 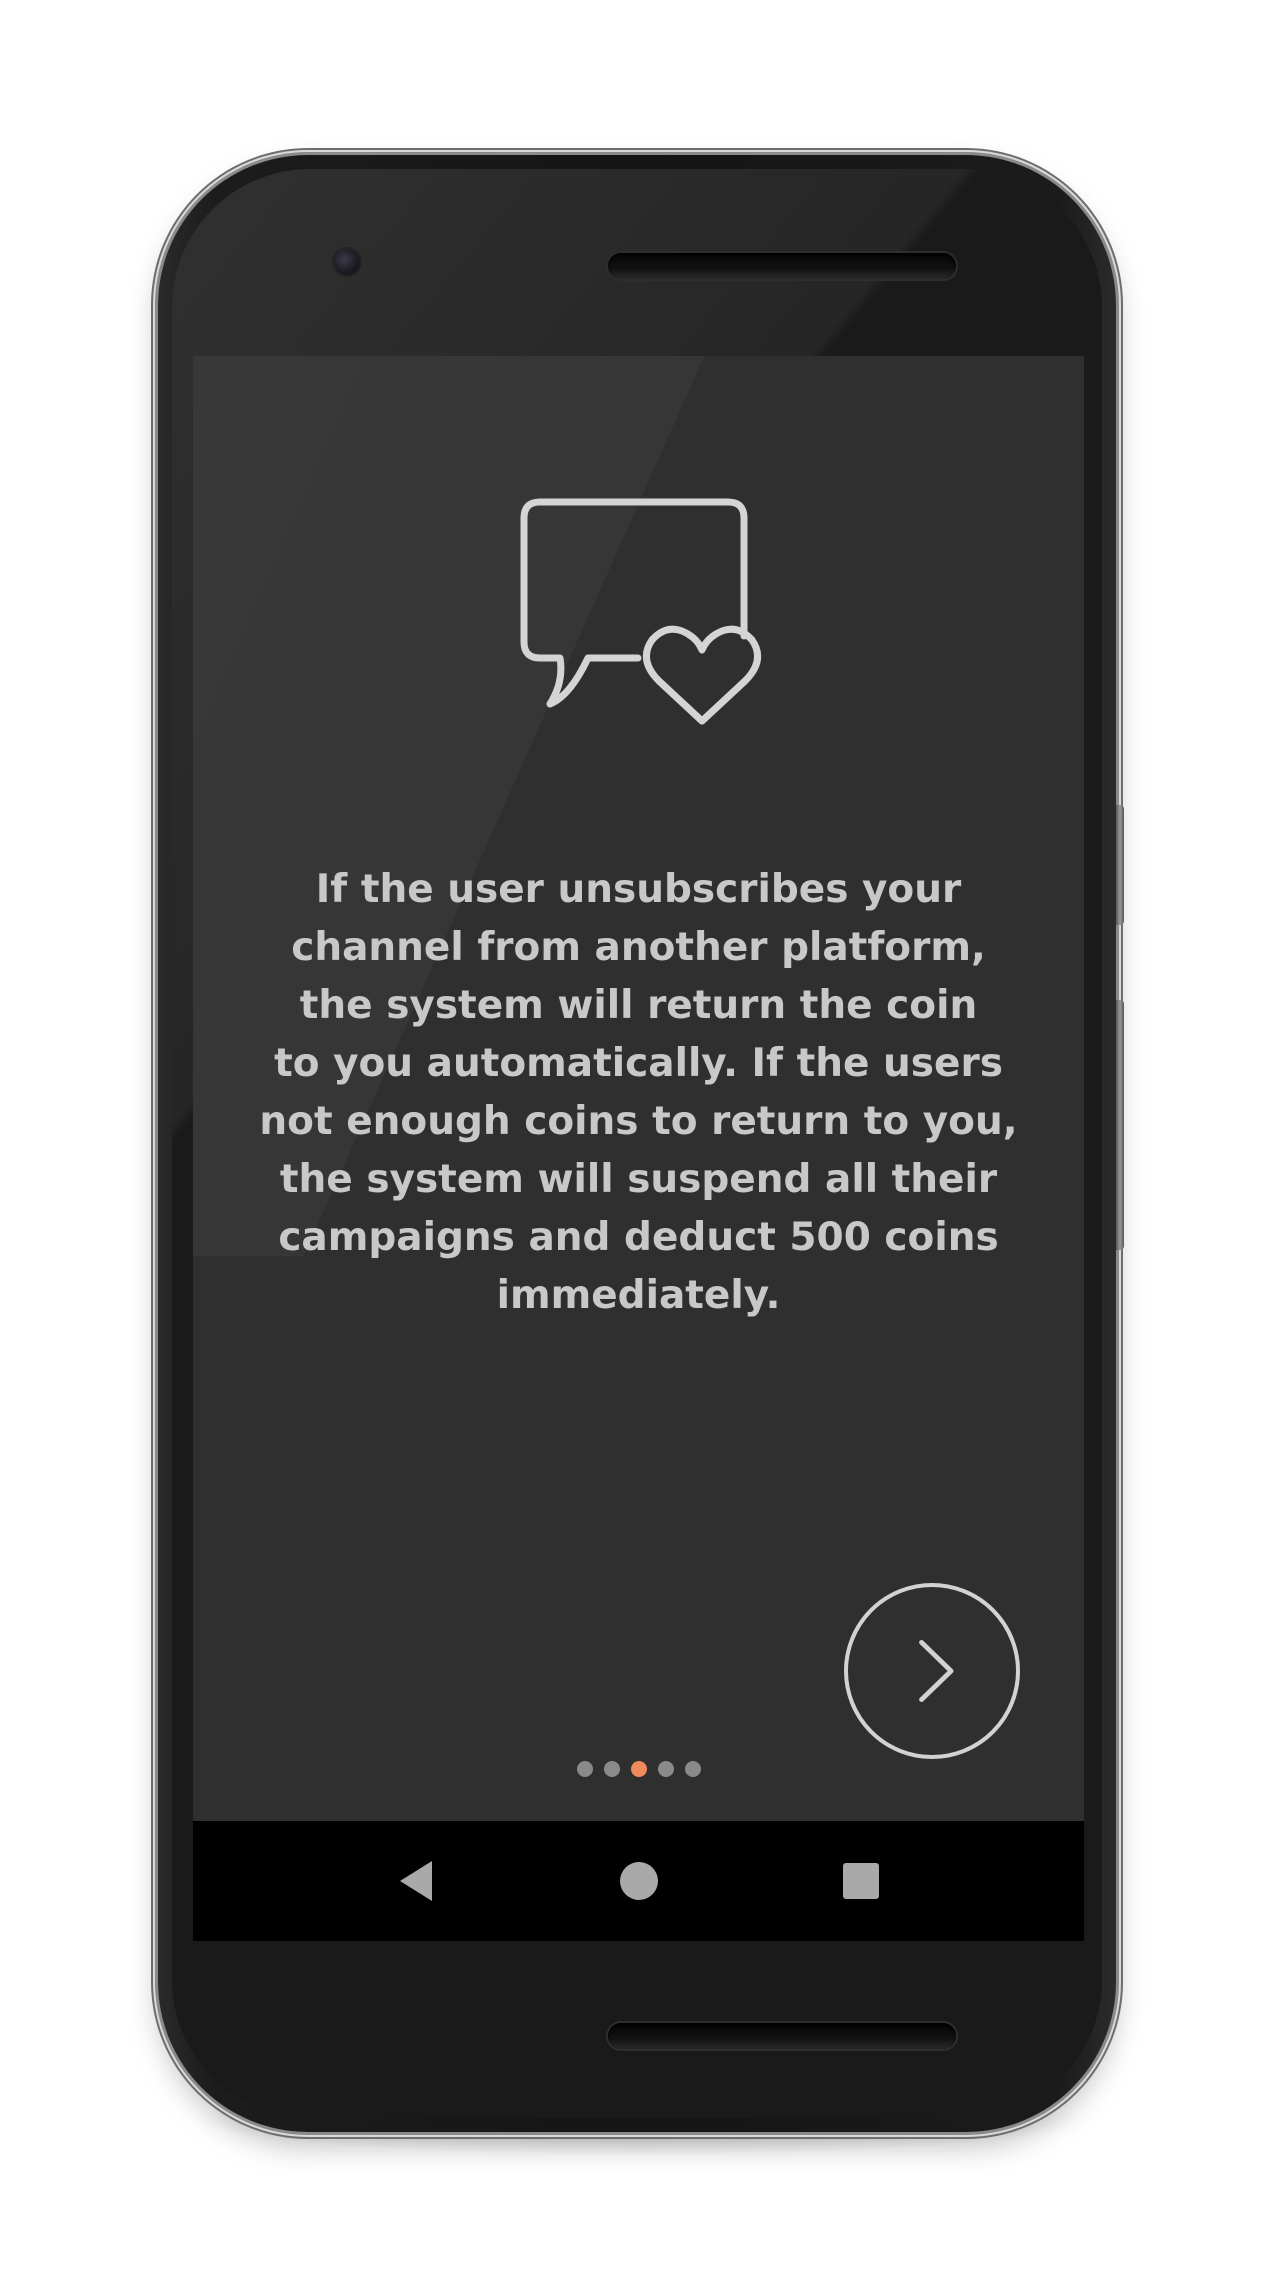 What do you see at coordinates (1120, 1125) in the screenshot?
I see `volume-rocker` at bounding box center [1120, 1125].